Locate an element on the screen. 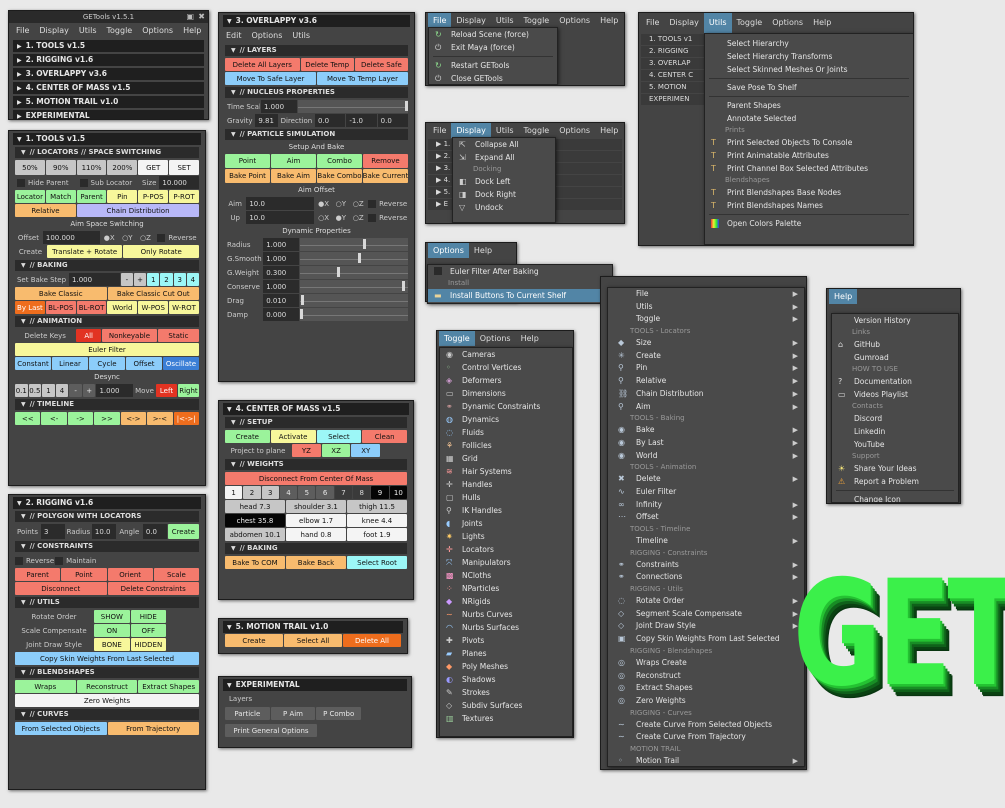  parent-button: Parent is located at coordinates (91, 196).